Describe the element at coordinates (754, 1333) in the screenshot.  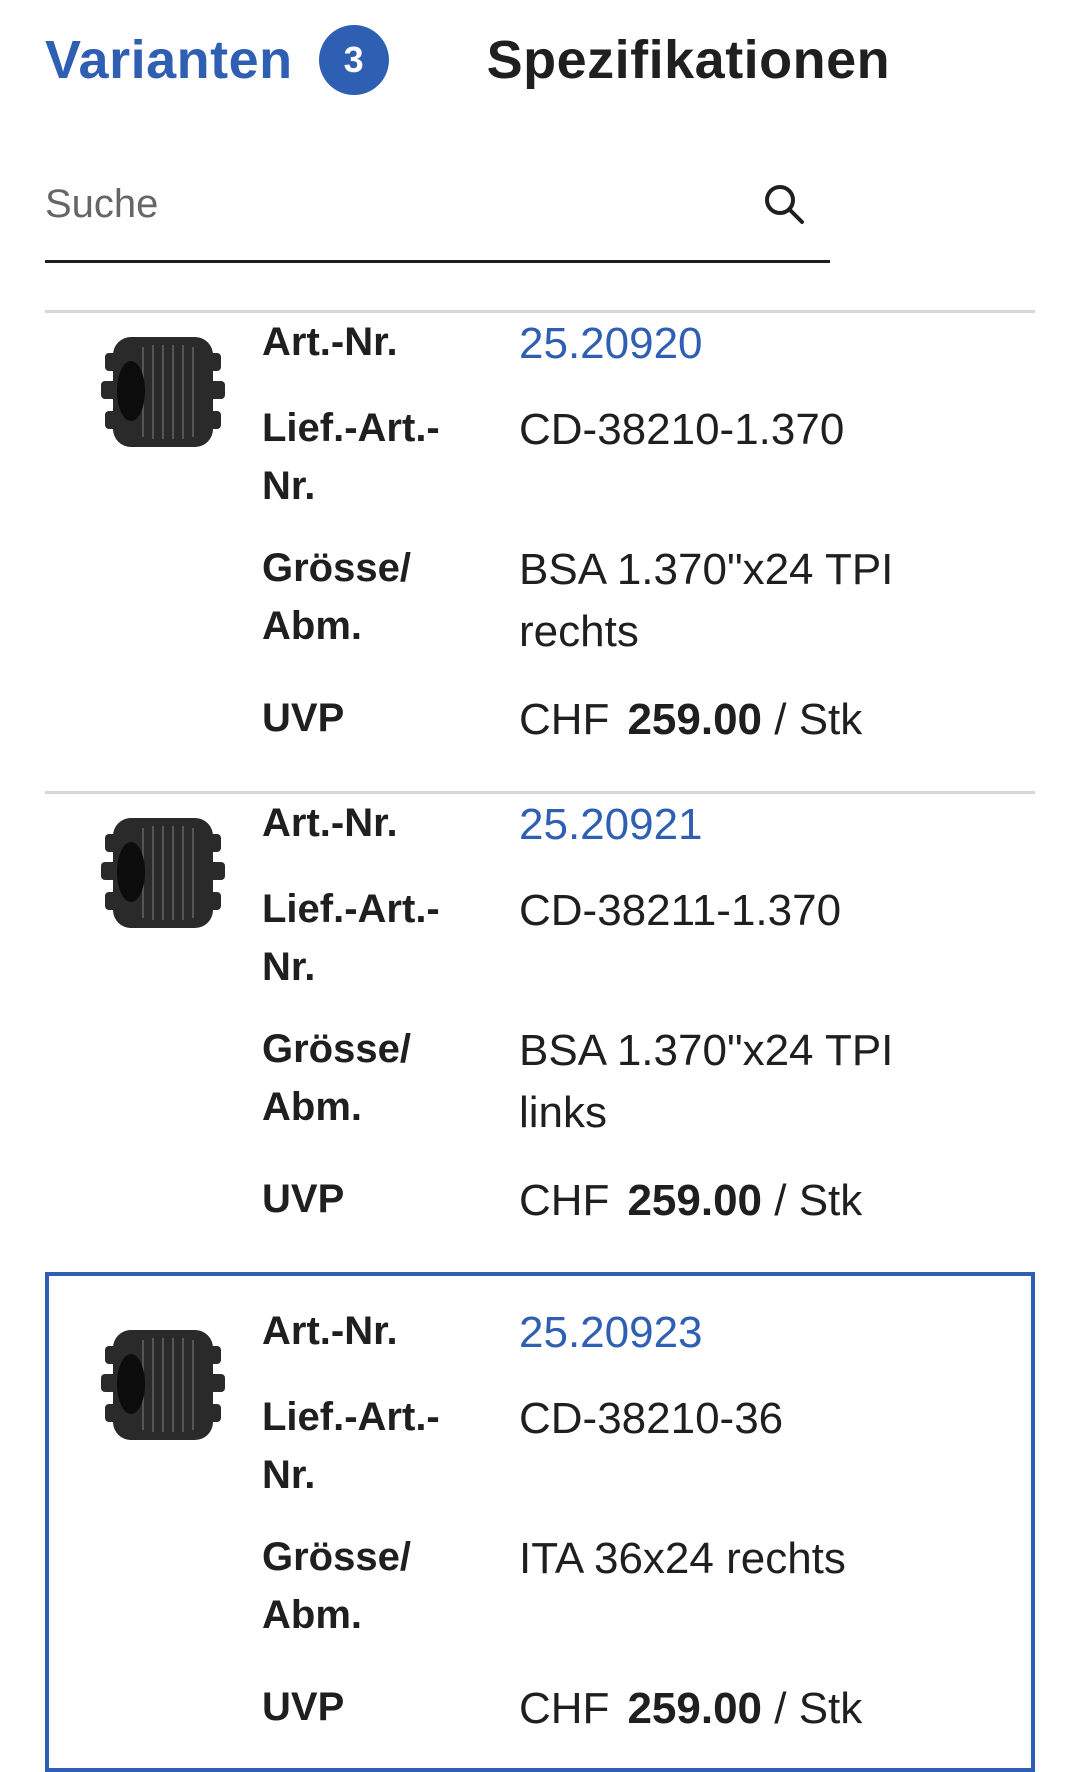
I see `art-nr-link: 25.20923` at that location.